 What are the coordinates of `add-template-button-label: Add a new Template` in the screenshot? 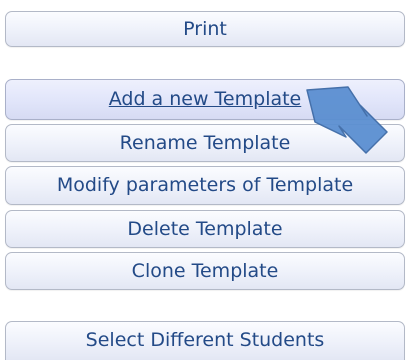 It's located at (205, 99).